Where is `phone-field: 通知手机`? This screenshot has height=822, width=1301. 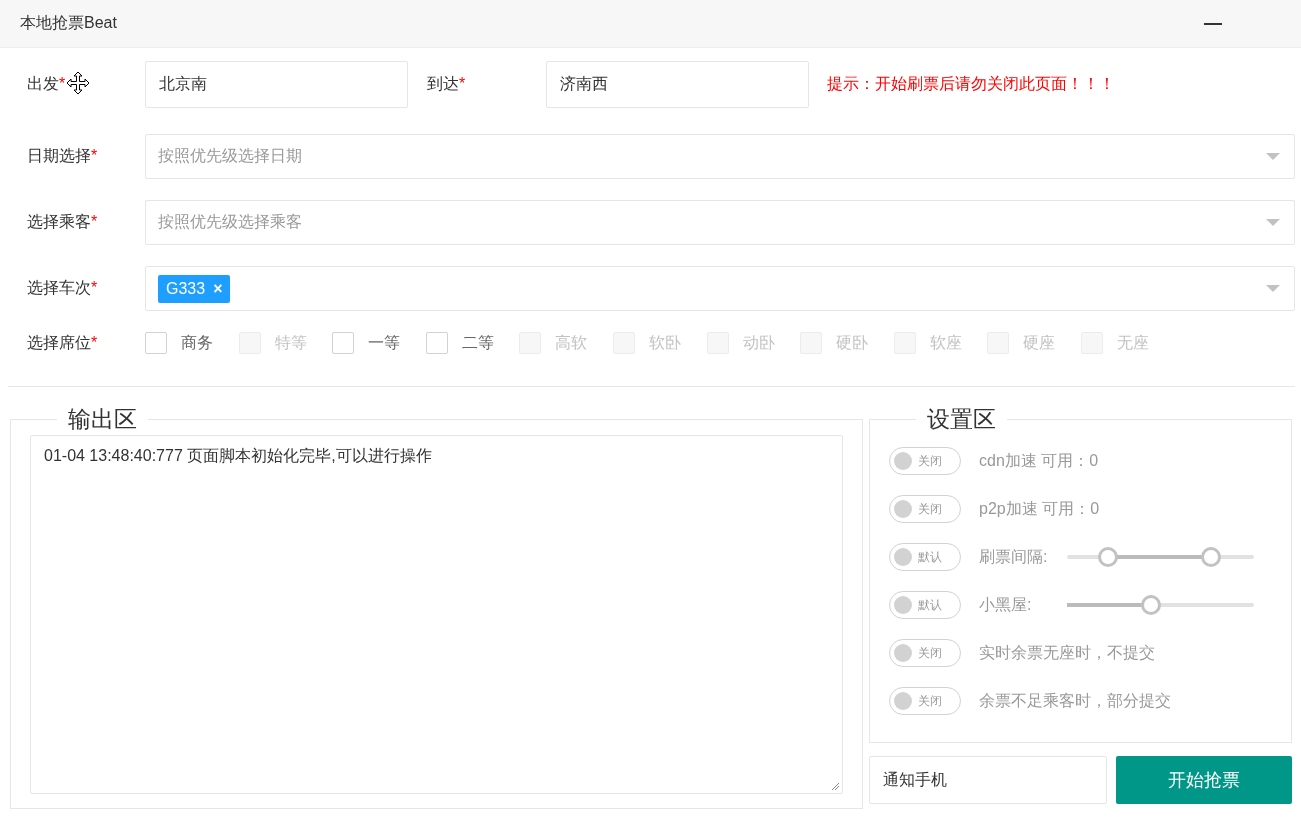
phone-field: 通知手机 is located at coordinates (988, 780).